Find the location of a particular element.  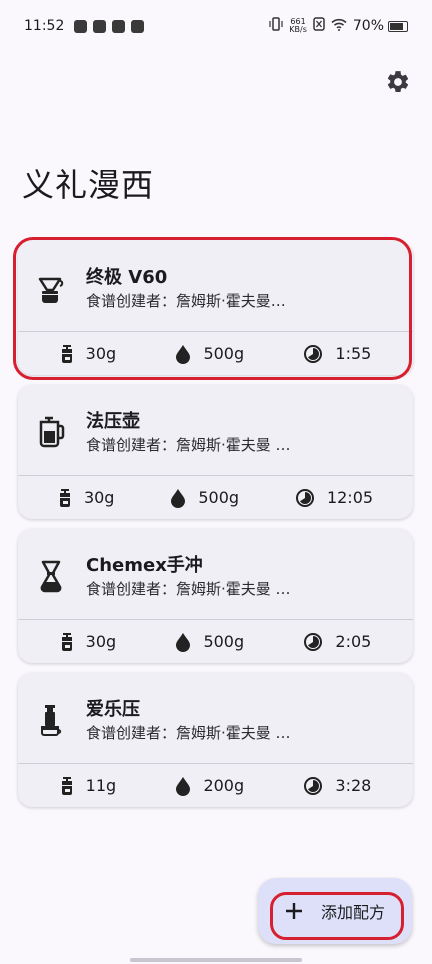

settings-button is located at coordinates (398, 82).